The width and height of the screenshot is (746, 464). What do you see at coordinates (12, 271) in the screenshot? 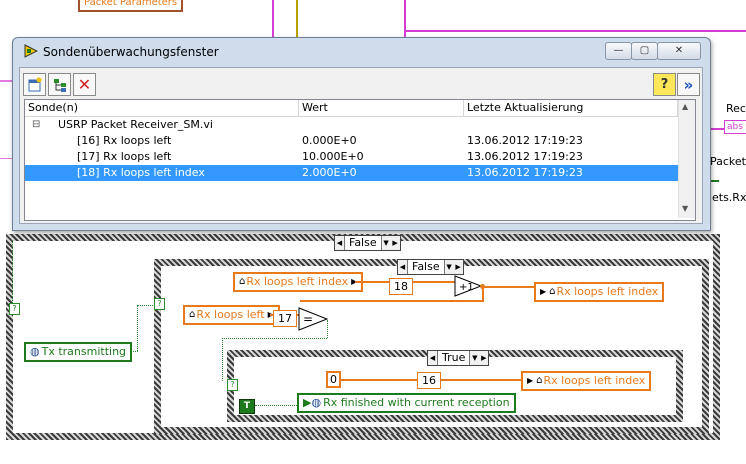
I see `outer-terminal-wire` at bounding box center [12, 271].